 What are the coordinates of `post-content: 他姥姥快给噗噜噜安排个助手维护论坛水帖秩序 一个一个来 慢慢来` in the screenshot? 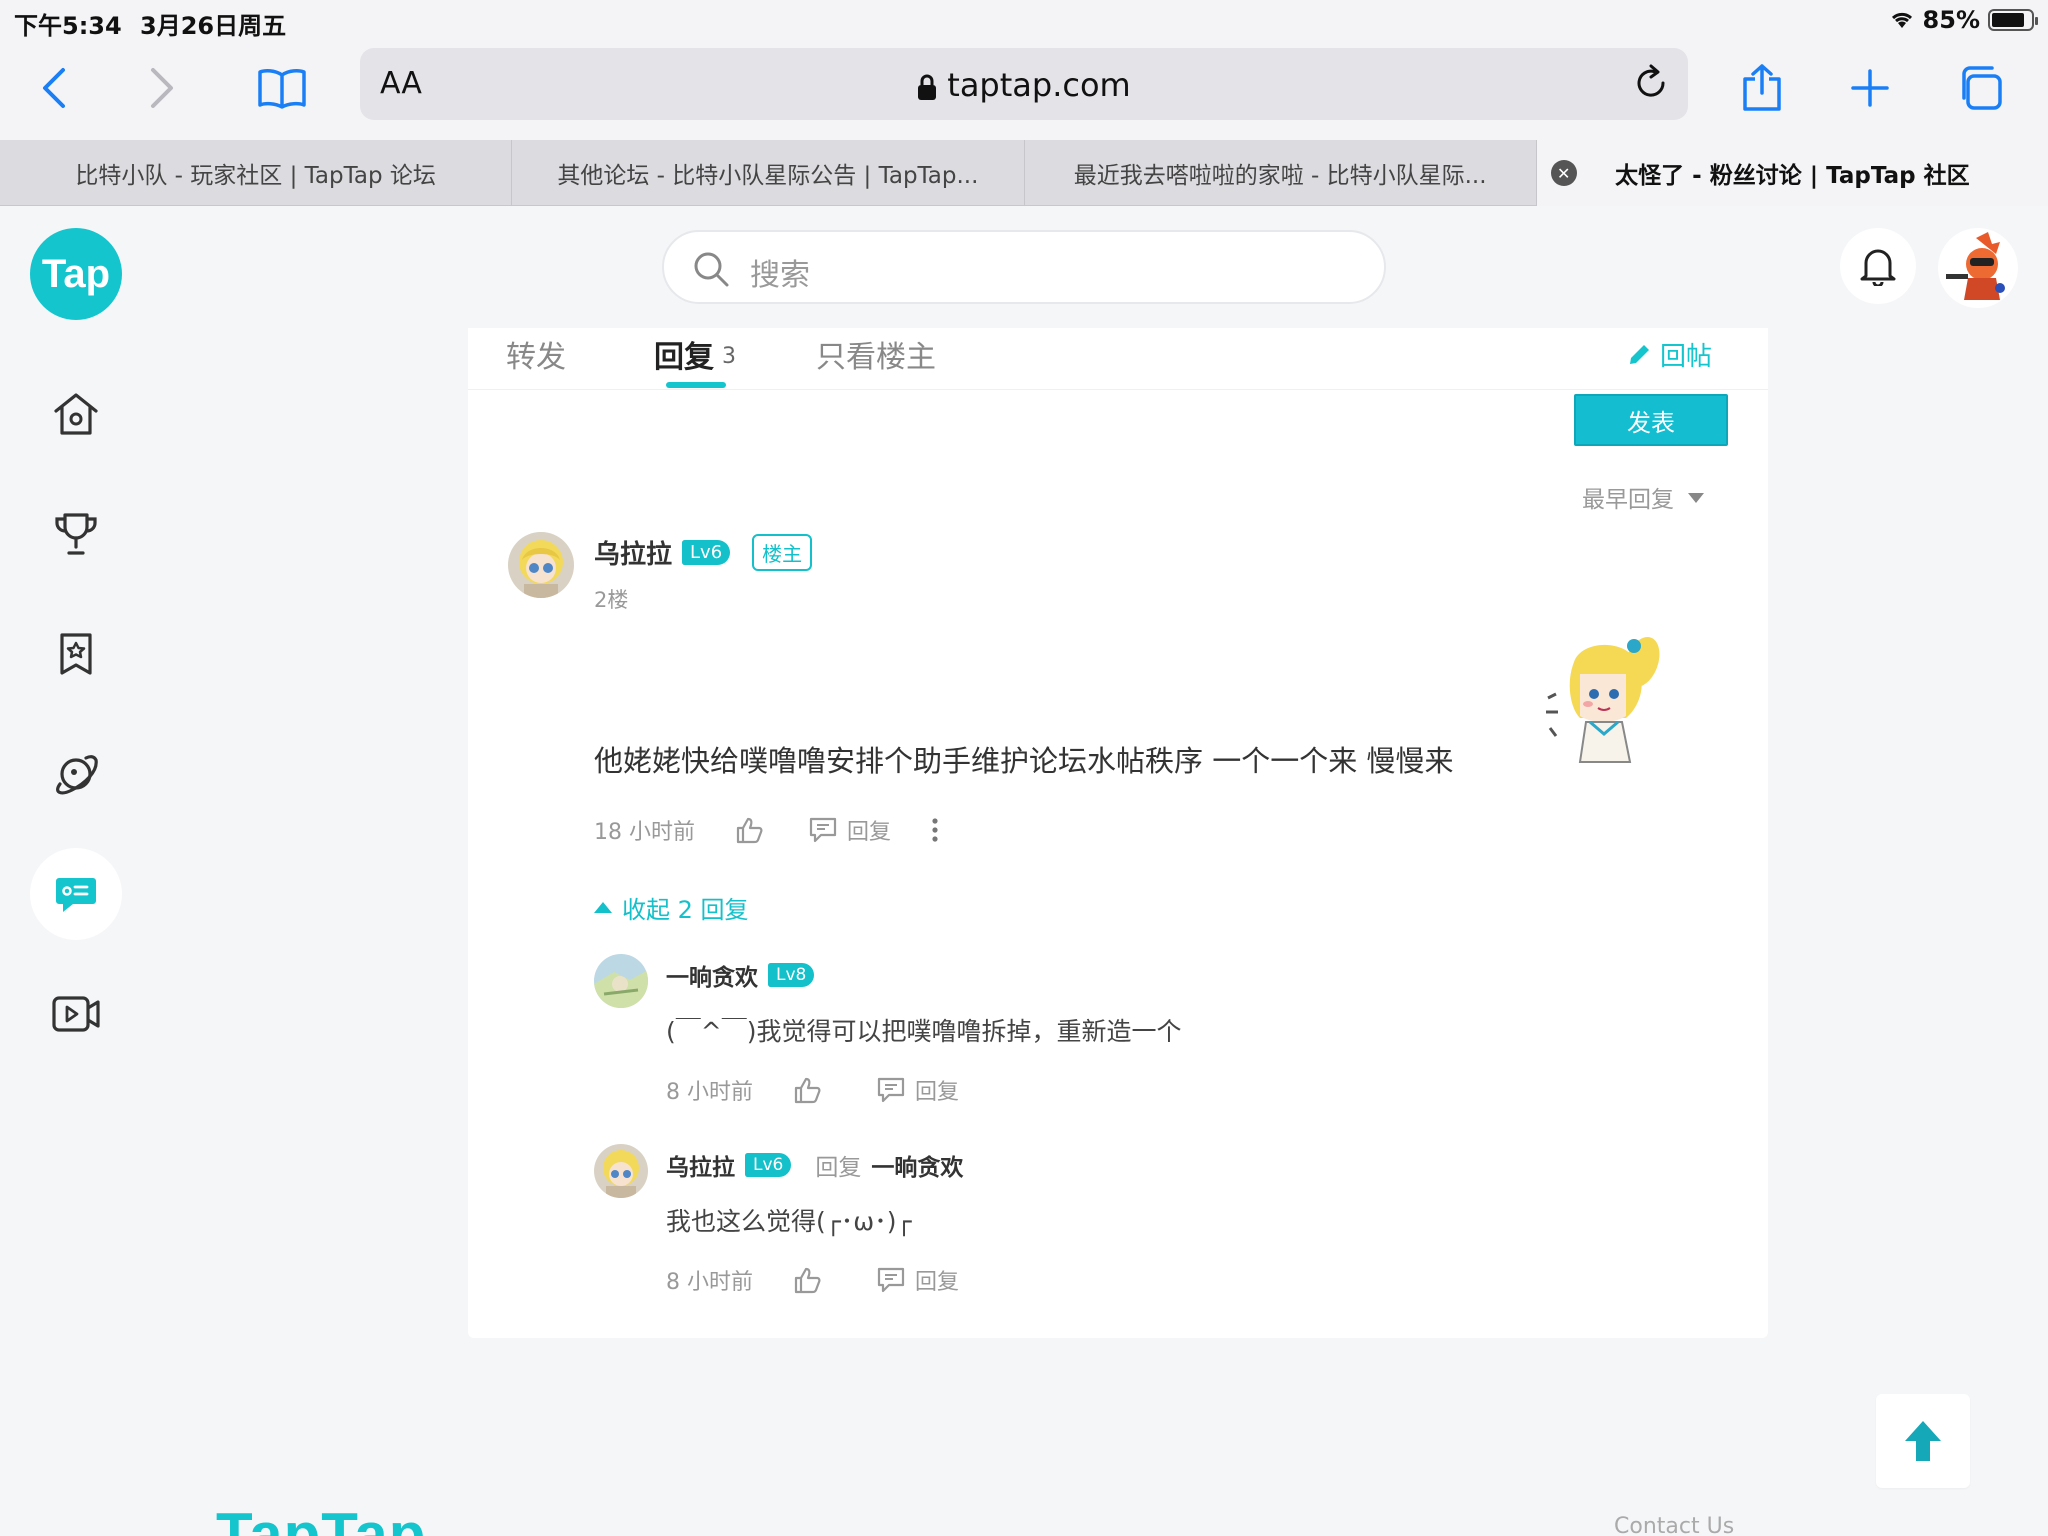 It's located at (1024, 761).